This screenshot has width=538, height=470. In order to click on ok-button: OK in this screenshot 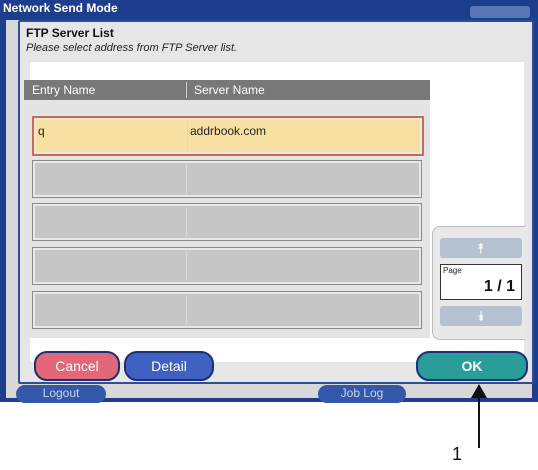, I will do `click(472, 366)`.